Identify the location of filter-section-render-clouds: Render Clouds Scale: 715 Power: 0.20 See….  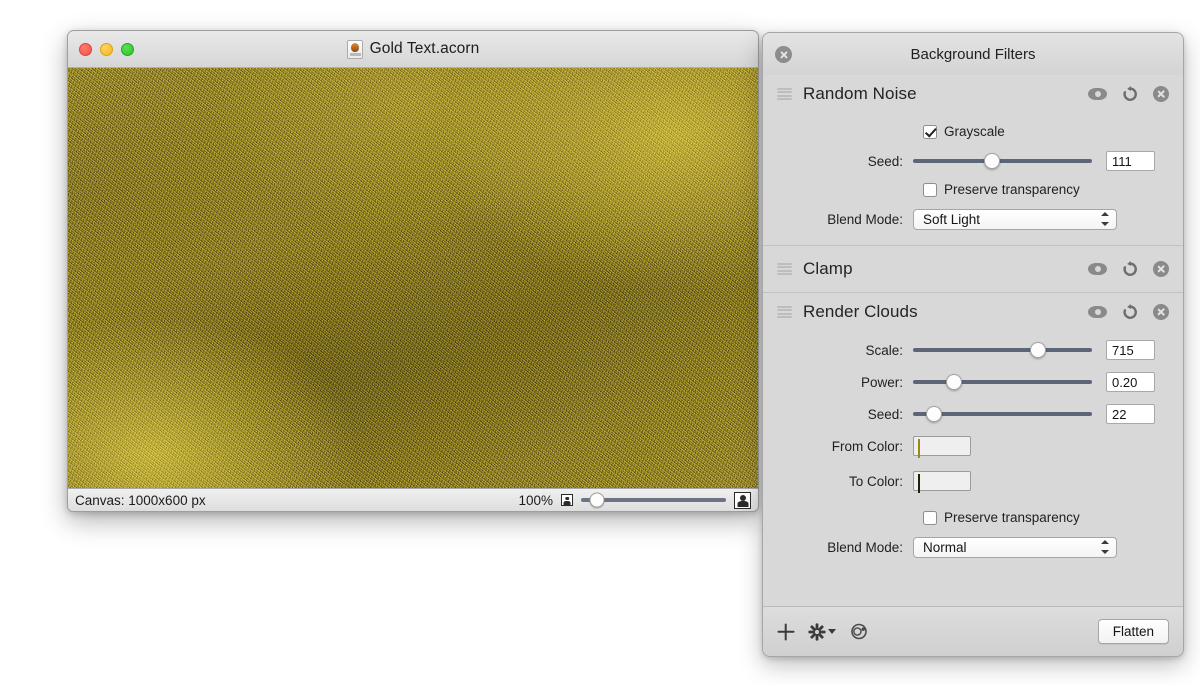
(973, 433).